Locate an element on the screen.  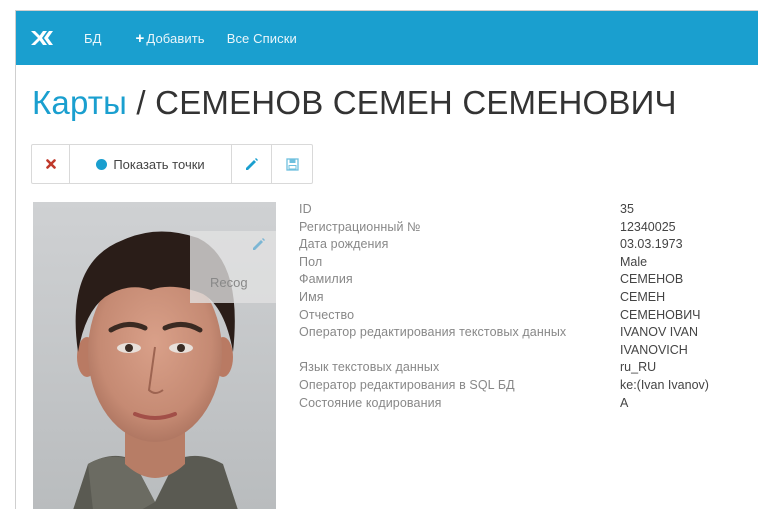
edit-button is located at coordinates (252, 164).